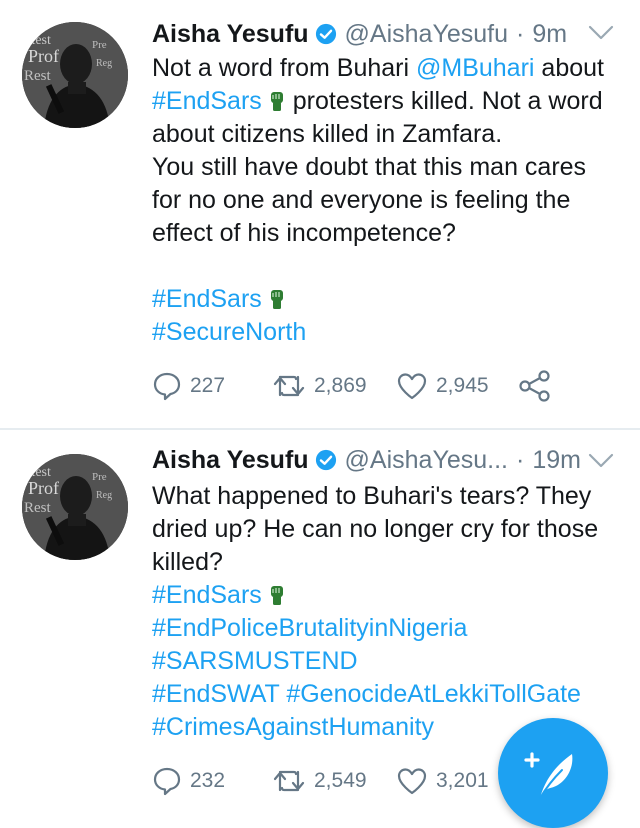  What do you see at coordinates (569, 68) in the screenshot?
I see `tweet-text-segment: about` at bounding box center [569, 68].